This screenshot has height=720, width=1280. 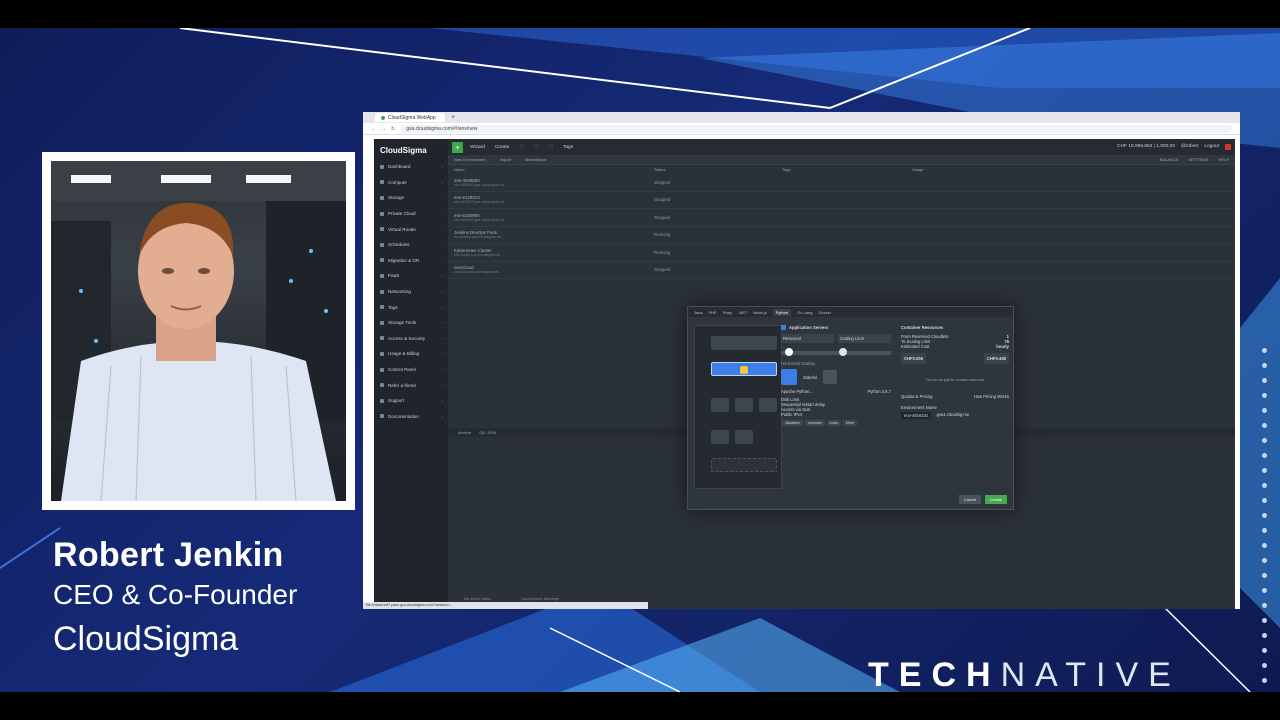 I want to click on create-env-button: Create, so click(x=996, y=499).